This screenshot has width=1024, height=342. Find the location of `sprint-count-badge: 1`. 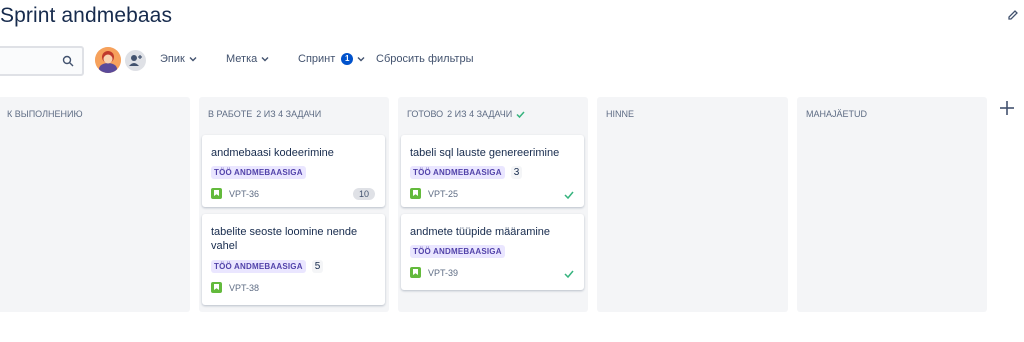

sprint-count-badge: 1 is located at coordinates (347, 59).